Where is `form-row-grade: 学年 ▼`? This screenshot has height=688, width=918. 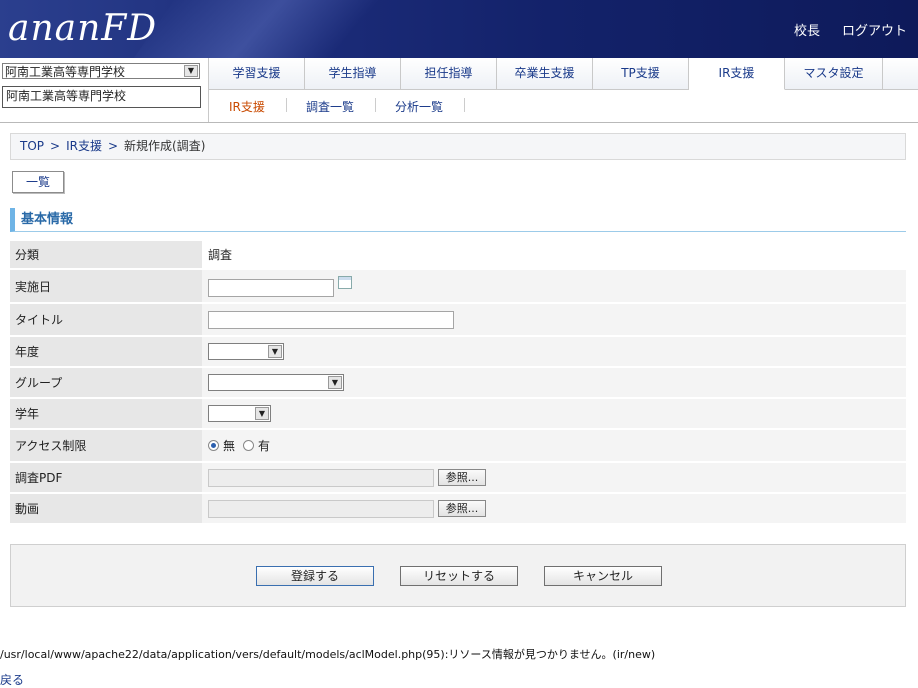
form-row-grade: 学年 ▼ is located at coordinates (458, 413).